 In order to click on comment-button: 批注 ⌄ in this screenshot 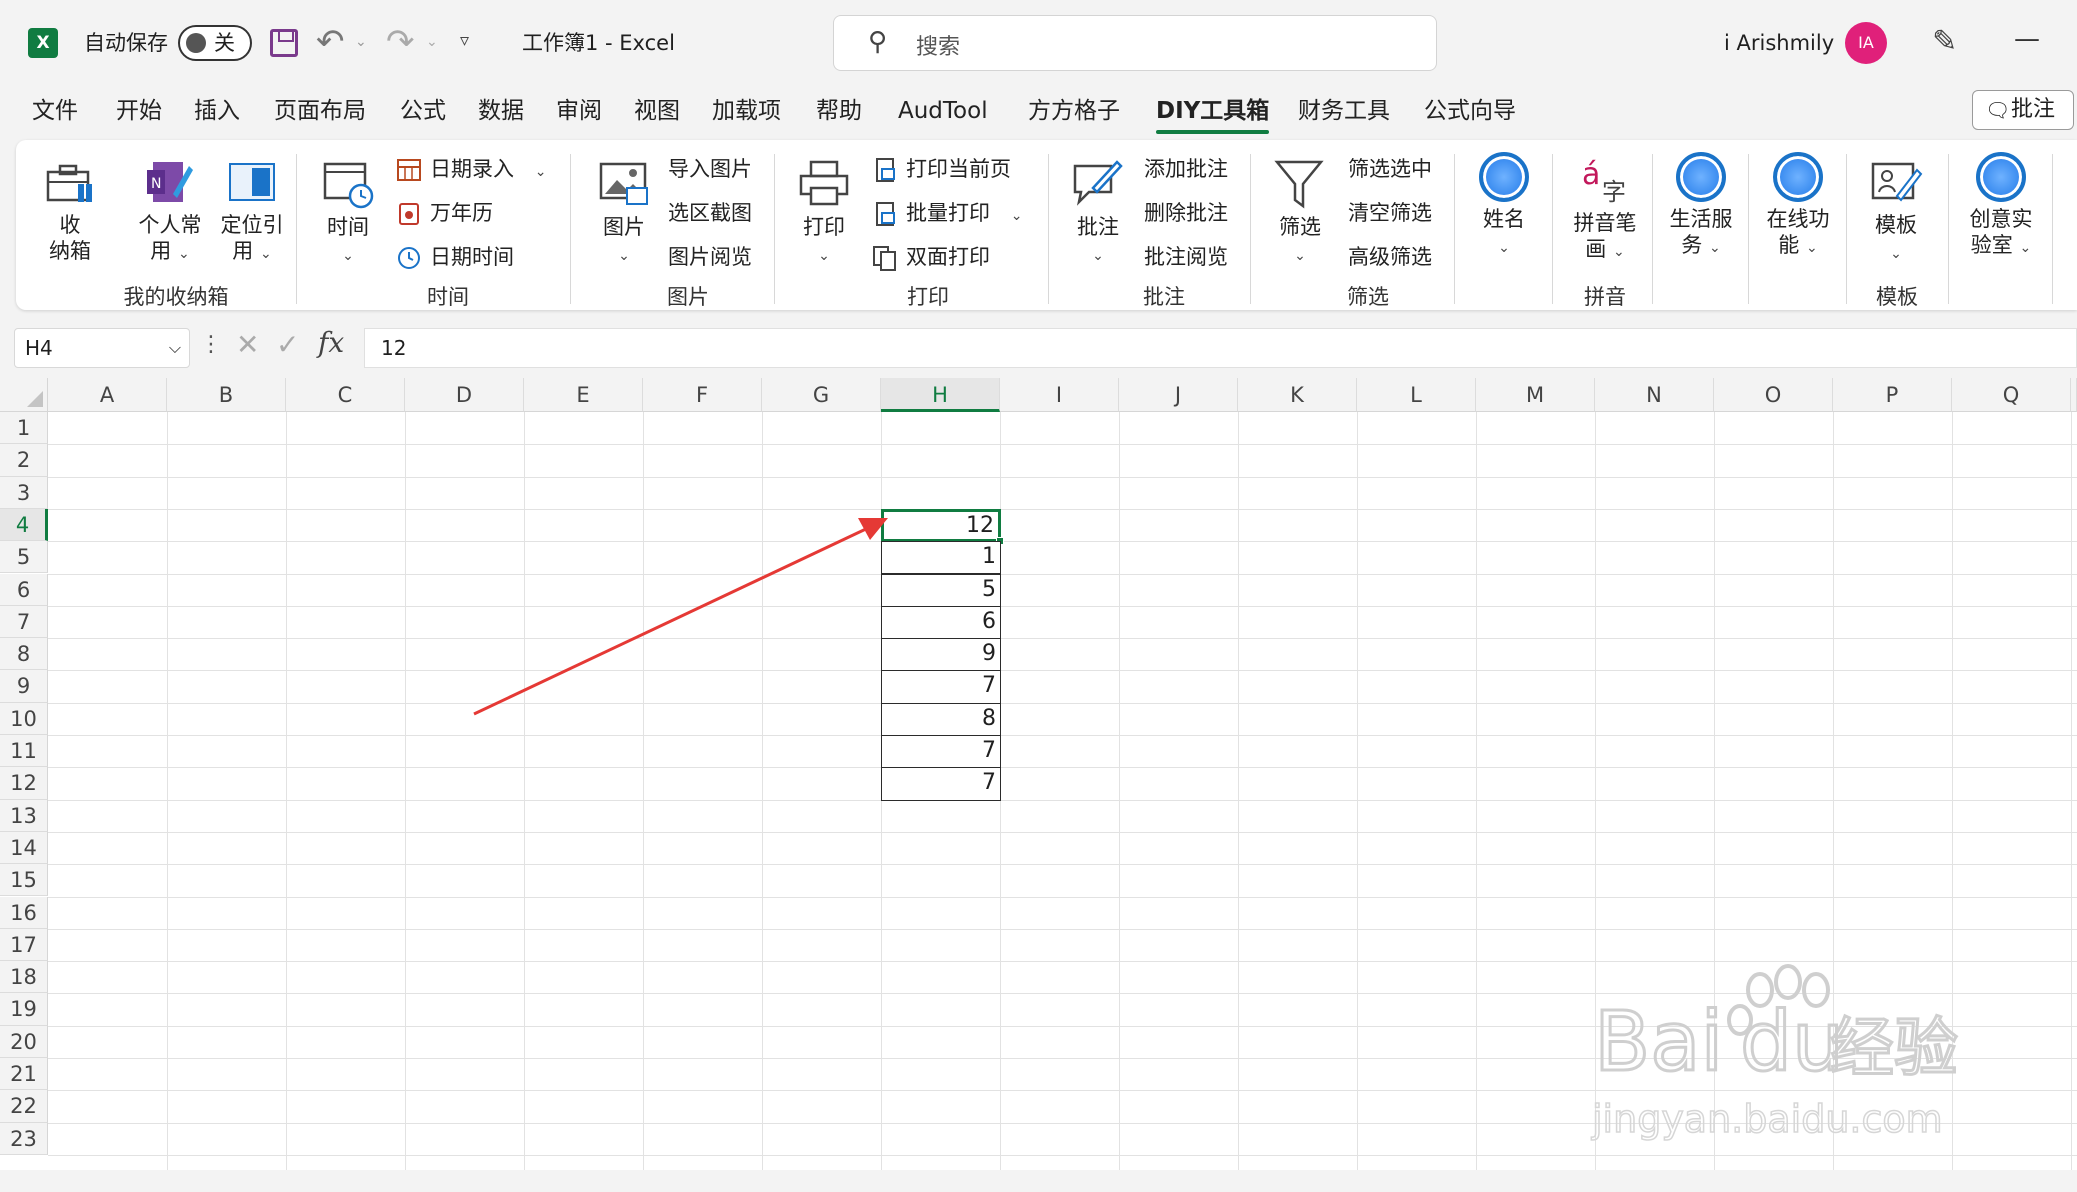, I will do `click(1098, 213)`.